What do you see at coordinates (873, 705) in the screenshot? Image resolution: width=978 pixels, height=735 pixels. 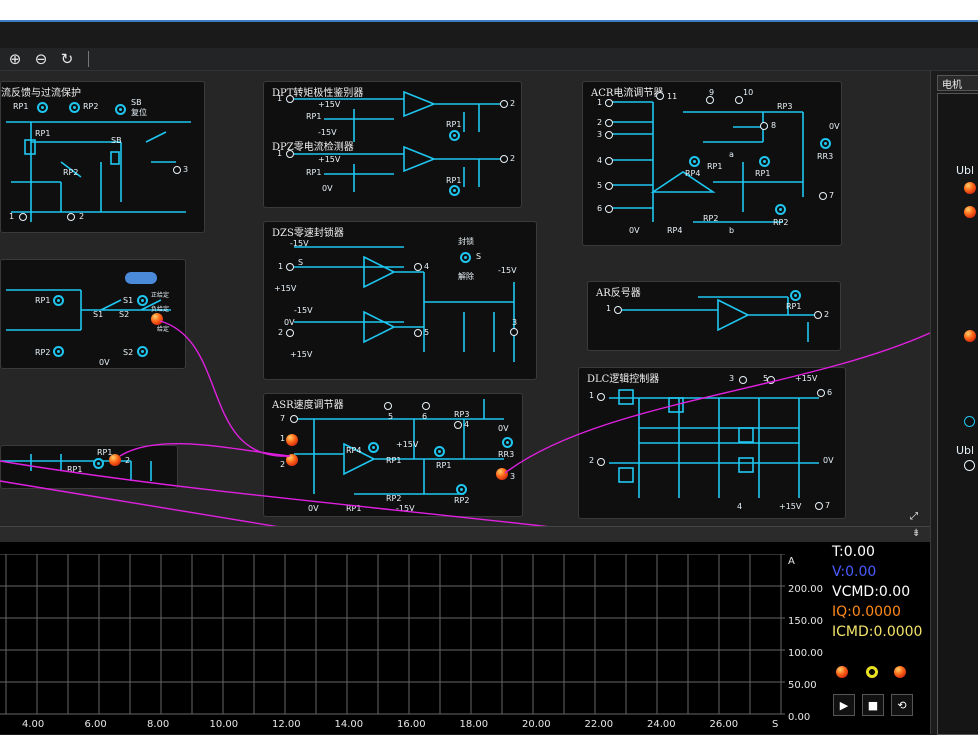 I see `stop-button: ■` at bounding box center [873, 705].